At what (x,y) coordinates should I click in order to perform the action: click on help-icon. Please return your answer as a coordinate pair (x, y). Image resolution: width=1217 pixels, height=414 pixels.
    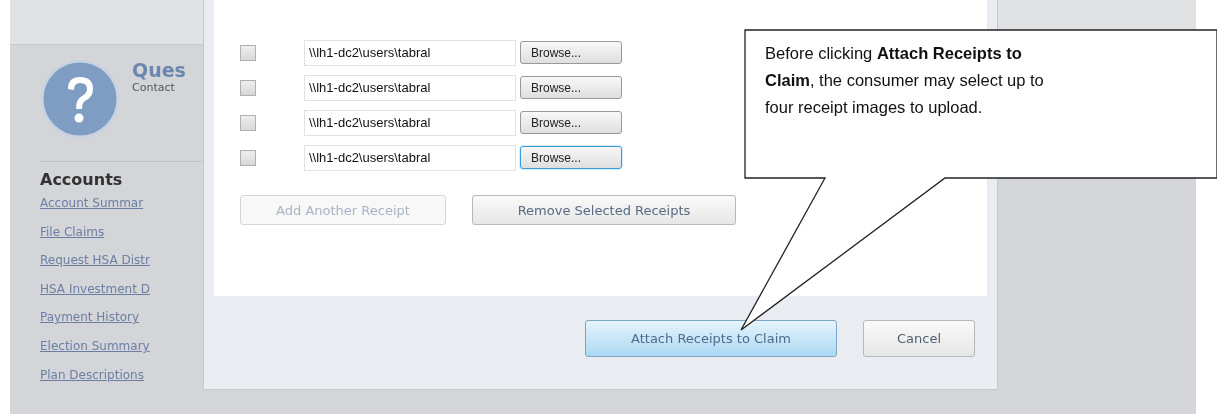
    Looking at the image, I should click on (80, 99).